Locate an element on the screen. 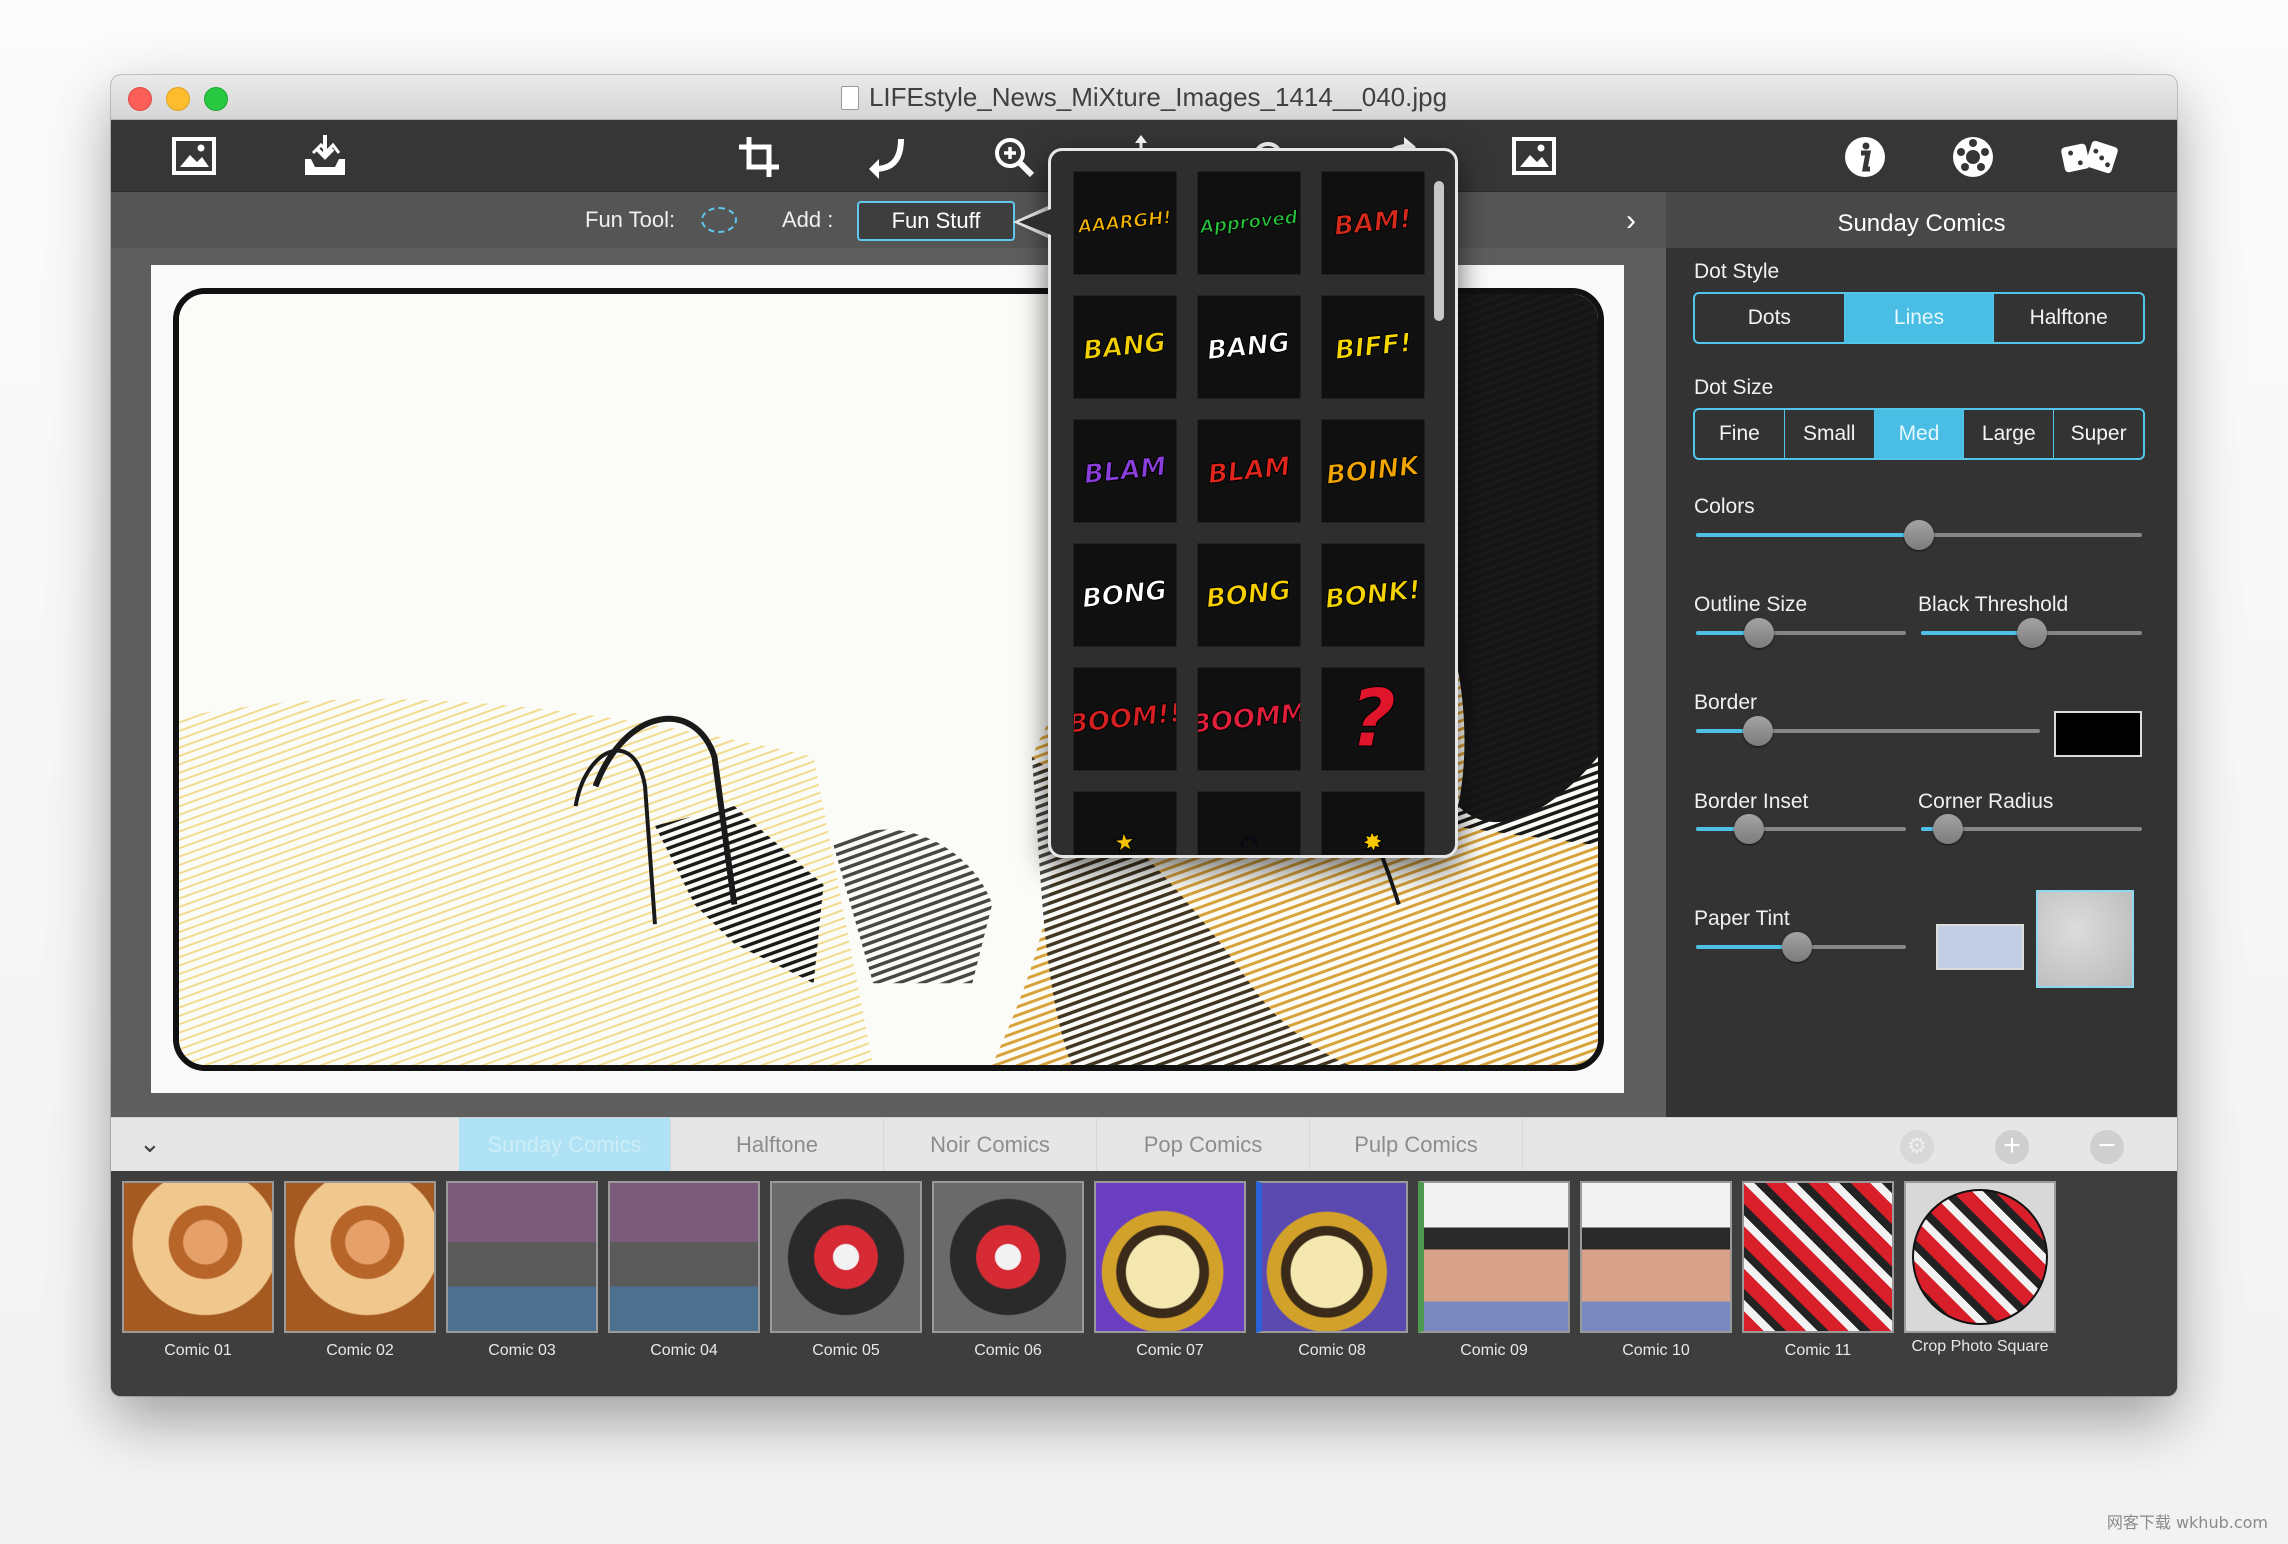 The height and width of the screenshot is (1544, 2288). lasso-tool-icon is located at coordinates (719, 220).